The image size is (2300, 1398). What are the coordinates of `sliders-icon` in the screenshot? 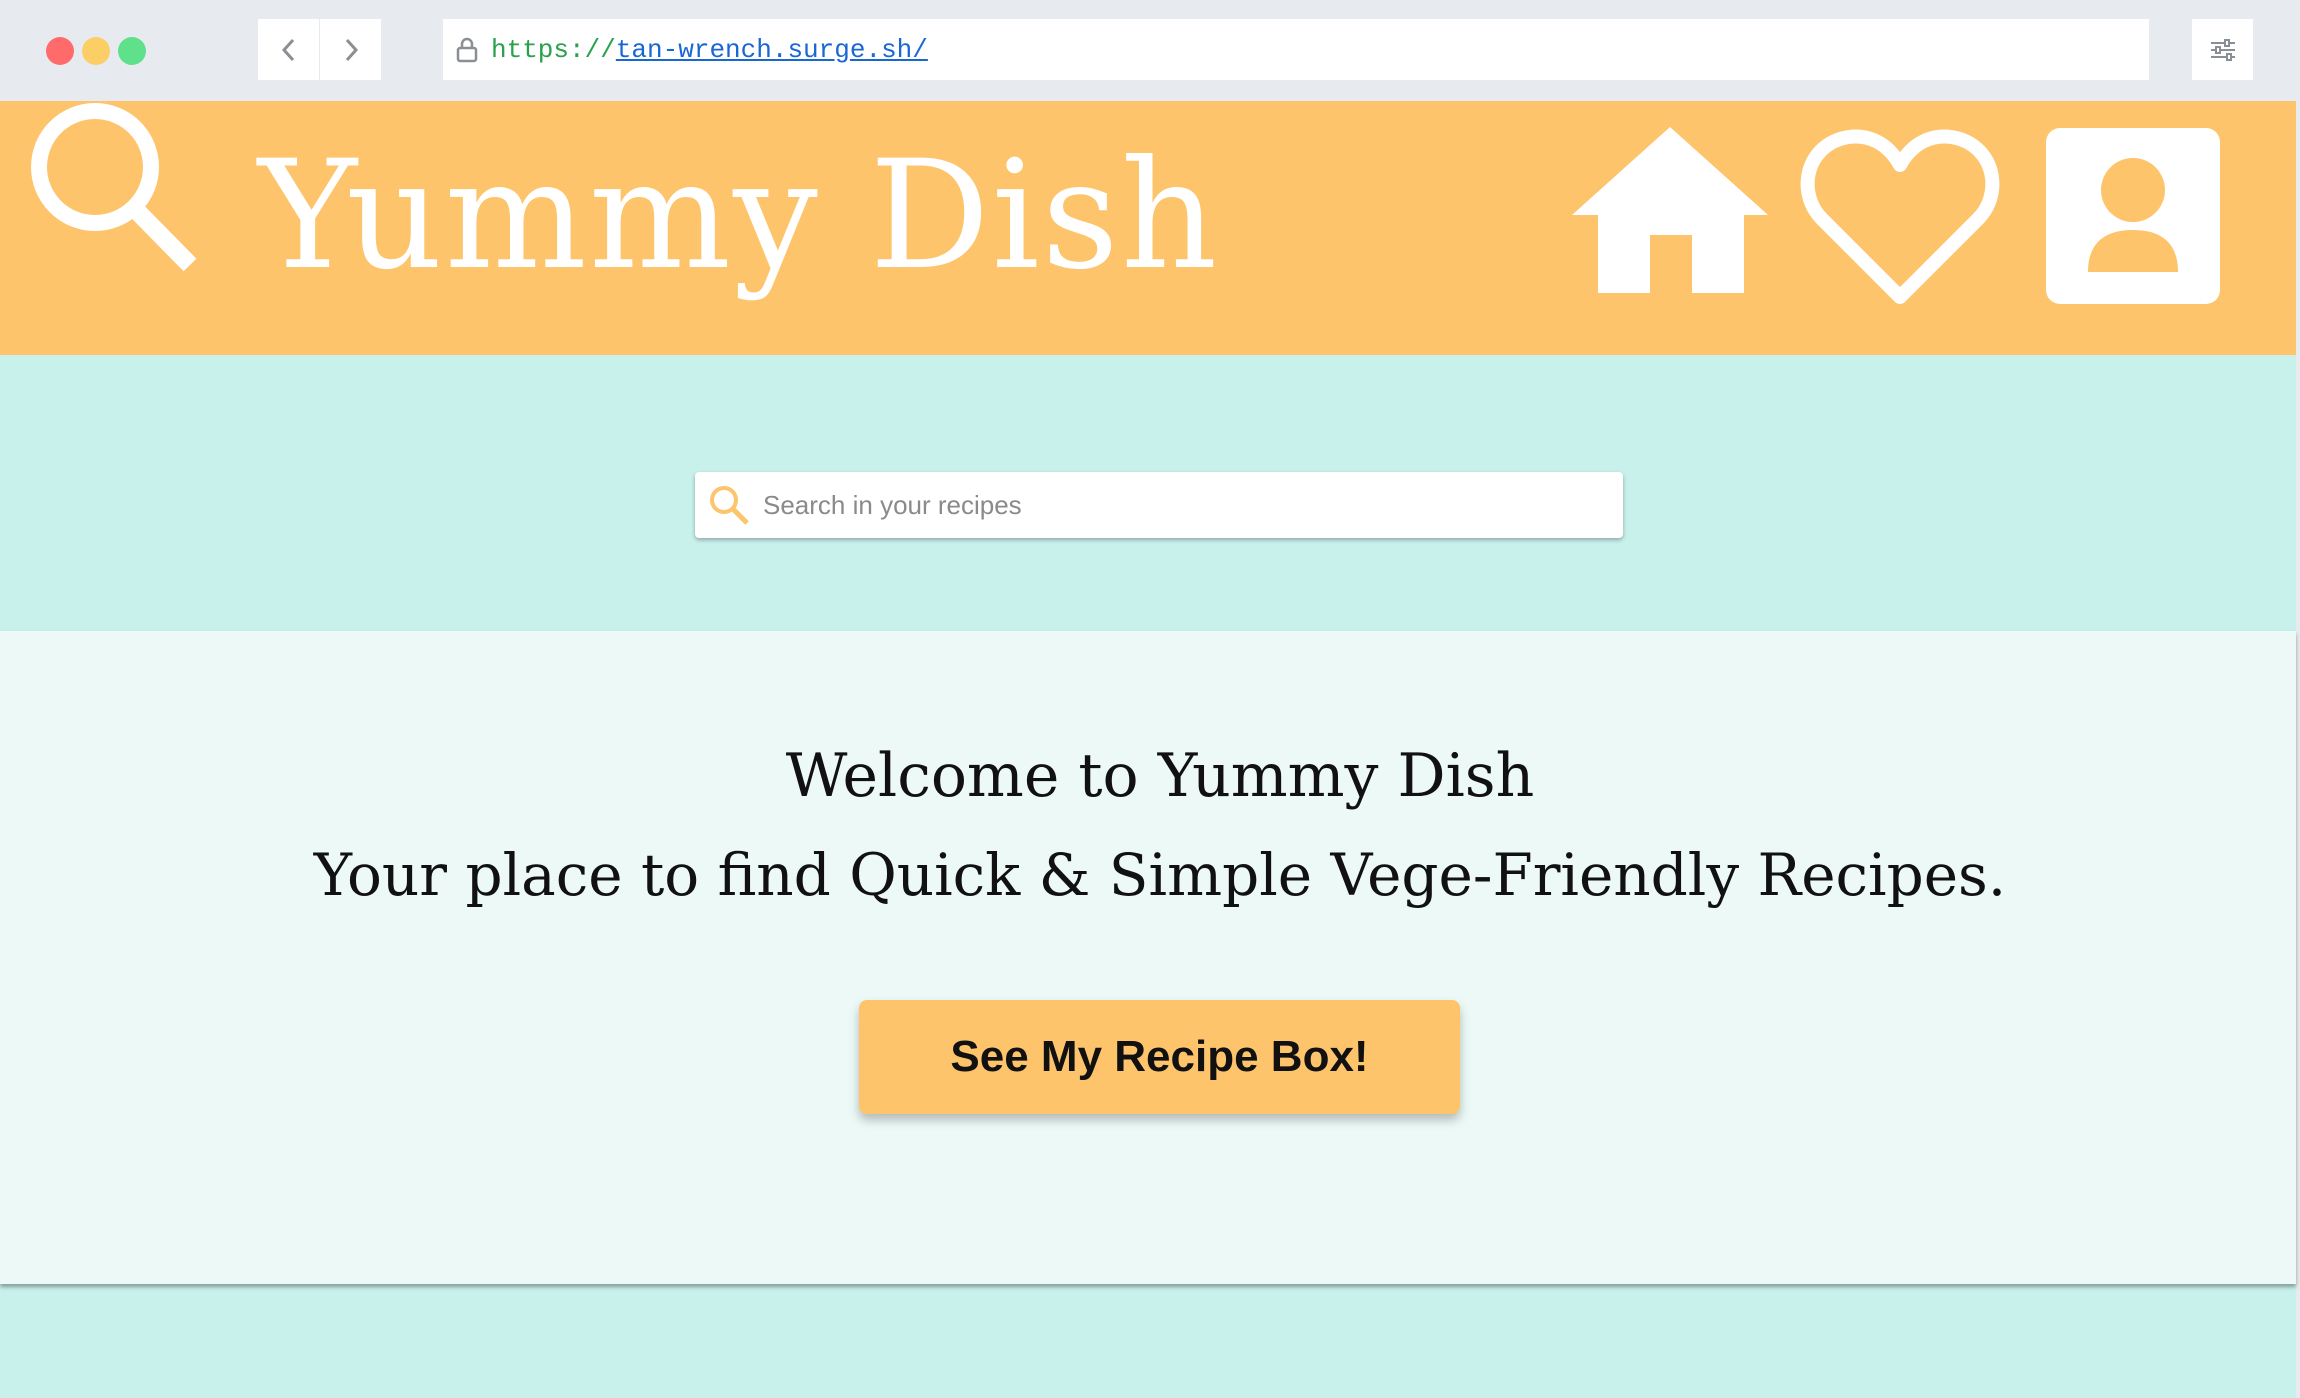 It's located at (2222, 49).